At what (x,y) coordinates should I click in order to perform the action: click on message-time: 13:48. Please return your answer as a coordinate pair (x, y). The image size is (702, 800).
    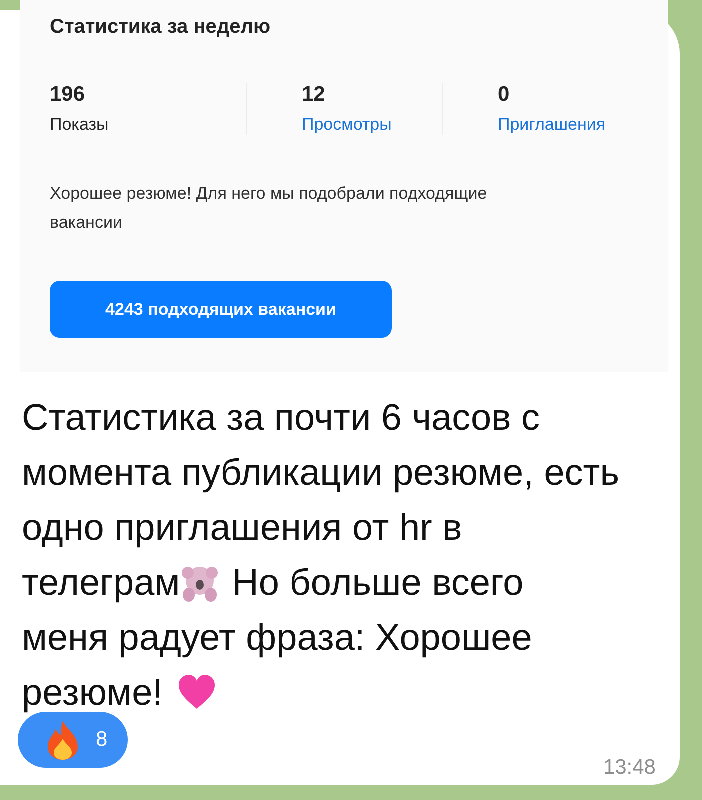
    Looking at the image, I should click on (629, 768).